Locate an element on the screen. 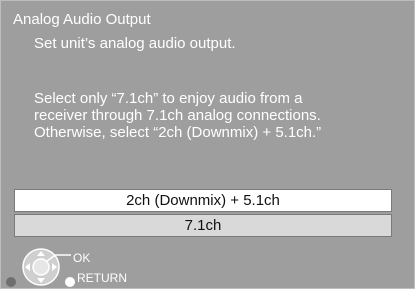  option-7-1ch: 7.1ch is located at coordinates (203, 225).